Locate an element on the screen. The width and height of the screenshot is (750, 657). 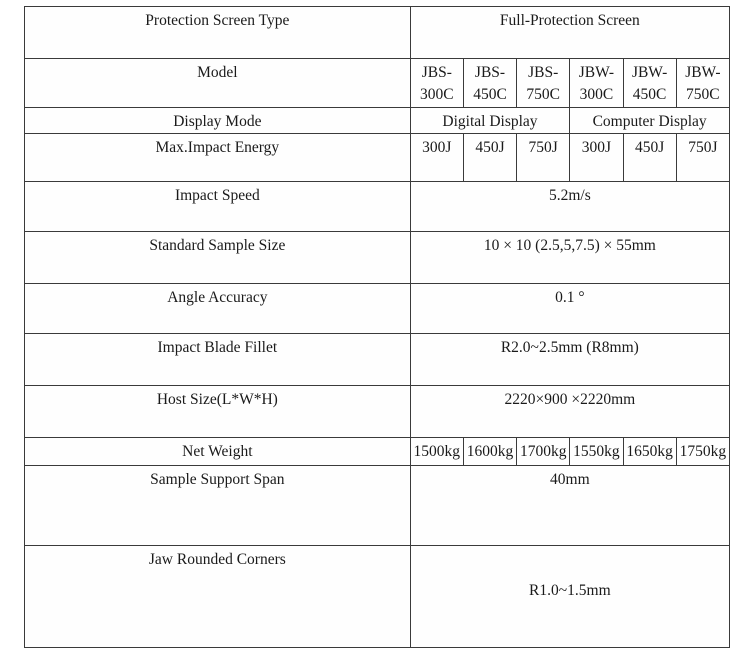
row-value-impact-blade-fillet: R2.0~2.5mm (R8mm) is located at coordinates (570, 360).